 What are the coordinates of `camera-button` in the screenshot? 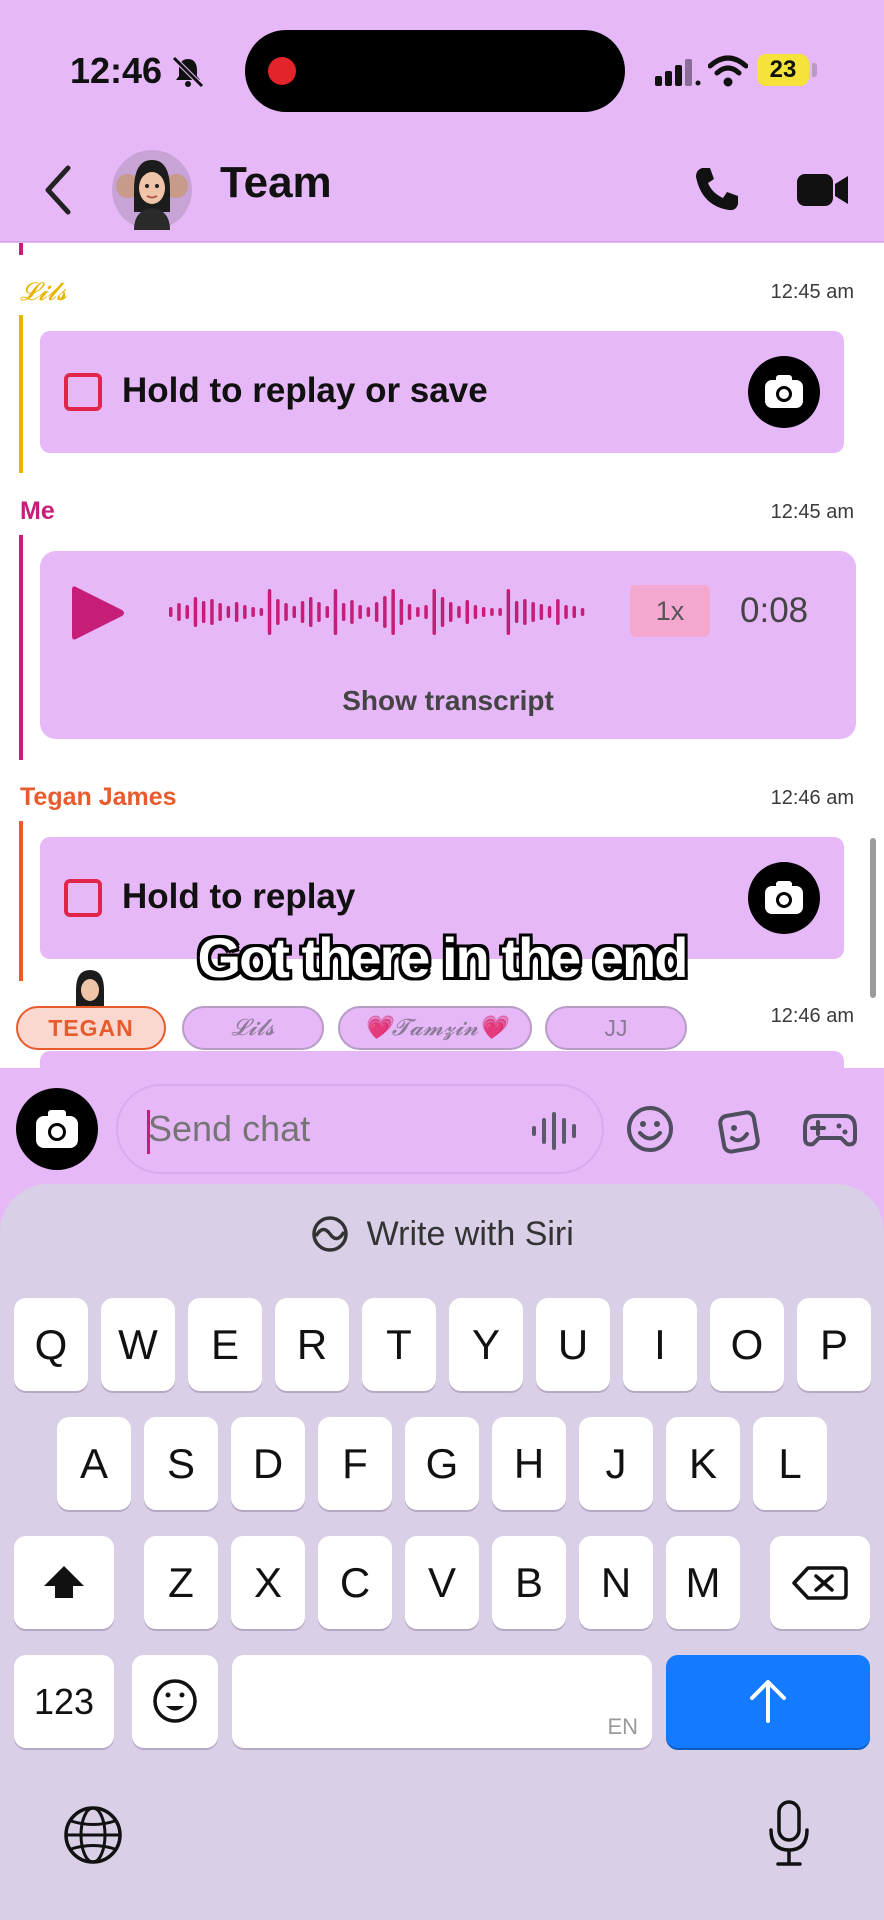 It's located at (57, 1129).